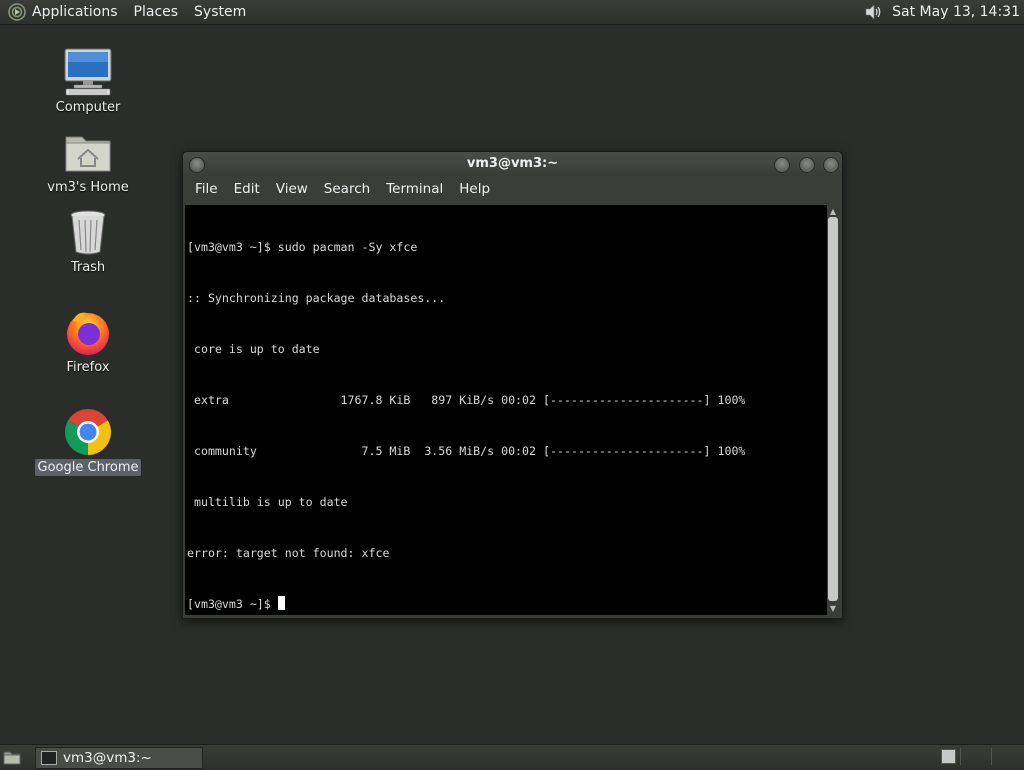 Image resolution: width=1024 pixels, height=770 pixels. Describe the element at coordinates (347, 189) in the screenshot. I see `menu-search: Search` at that location.